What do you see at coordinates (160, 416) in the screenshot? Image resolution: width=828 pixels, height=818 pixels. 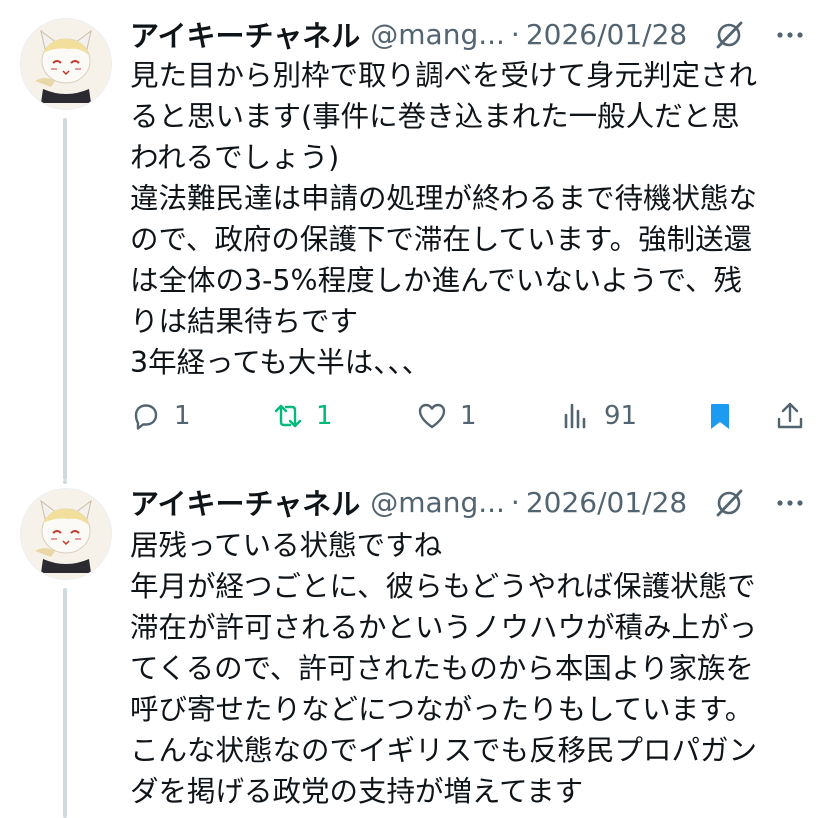 I see `reply-button: 1` at bounding box center [160, 416].